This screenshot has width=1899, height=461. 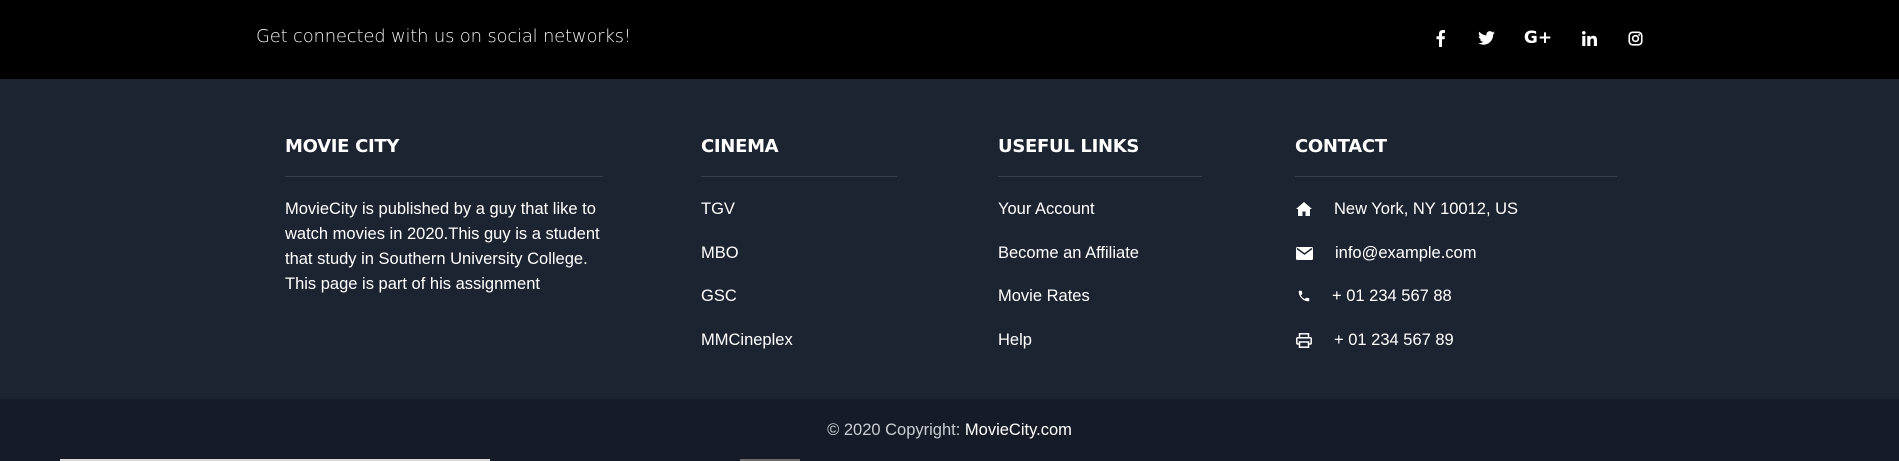 I want to click on social-icons: G+, so click(x=949, y=38).